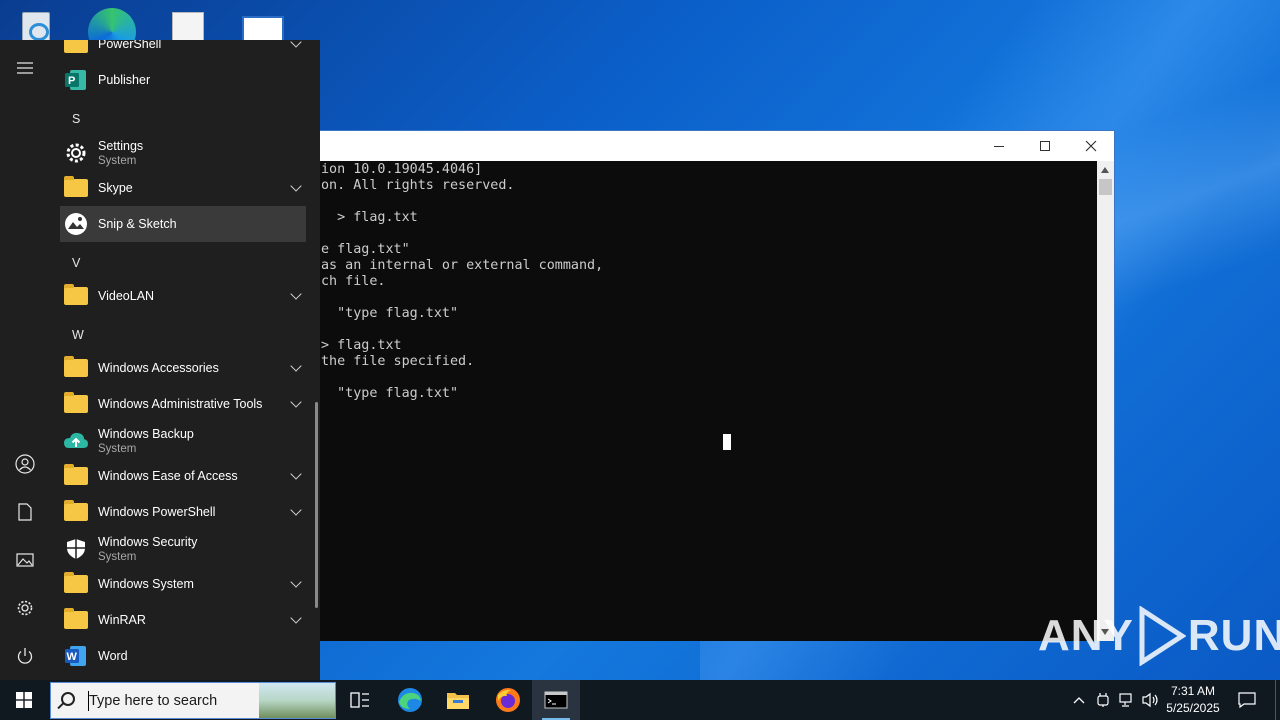 The height and width of the screenshot is (720, 1280). I want to click on list-item-windows-security: Windows Security System, so click(183, 549).